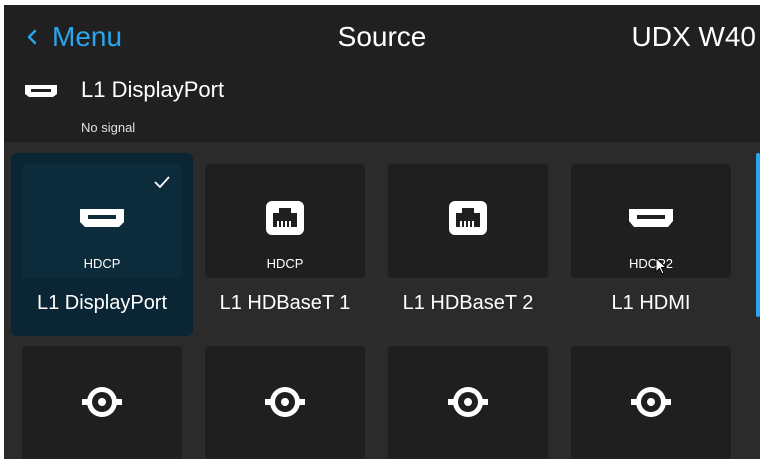 This screenshot has width=764, height=464. I want to click on checkmark-icon, so click(162, 182).